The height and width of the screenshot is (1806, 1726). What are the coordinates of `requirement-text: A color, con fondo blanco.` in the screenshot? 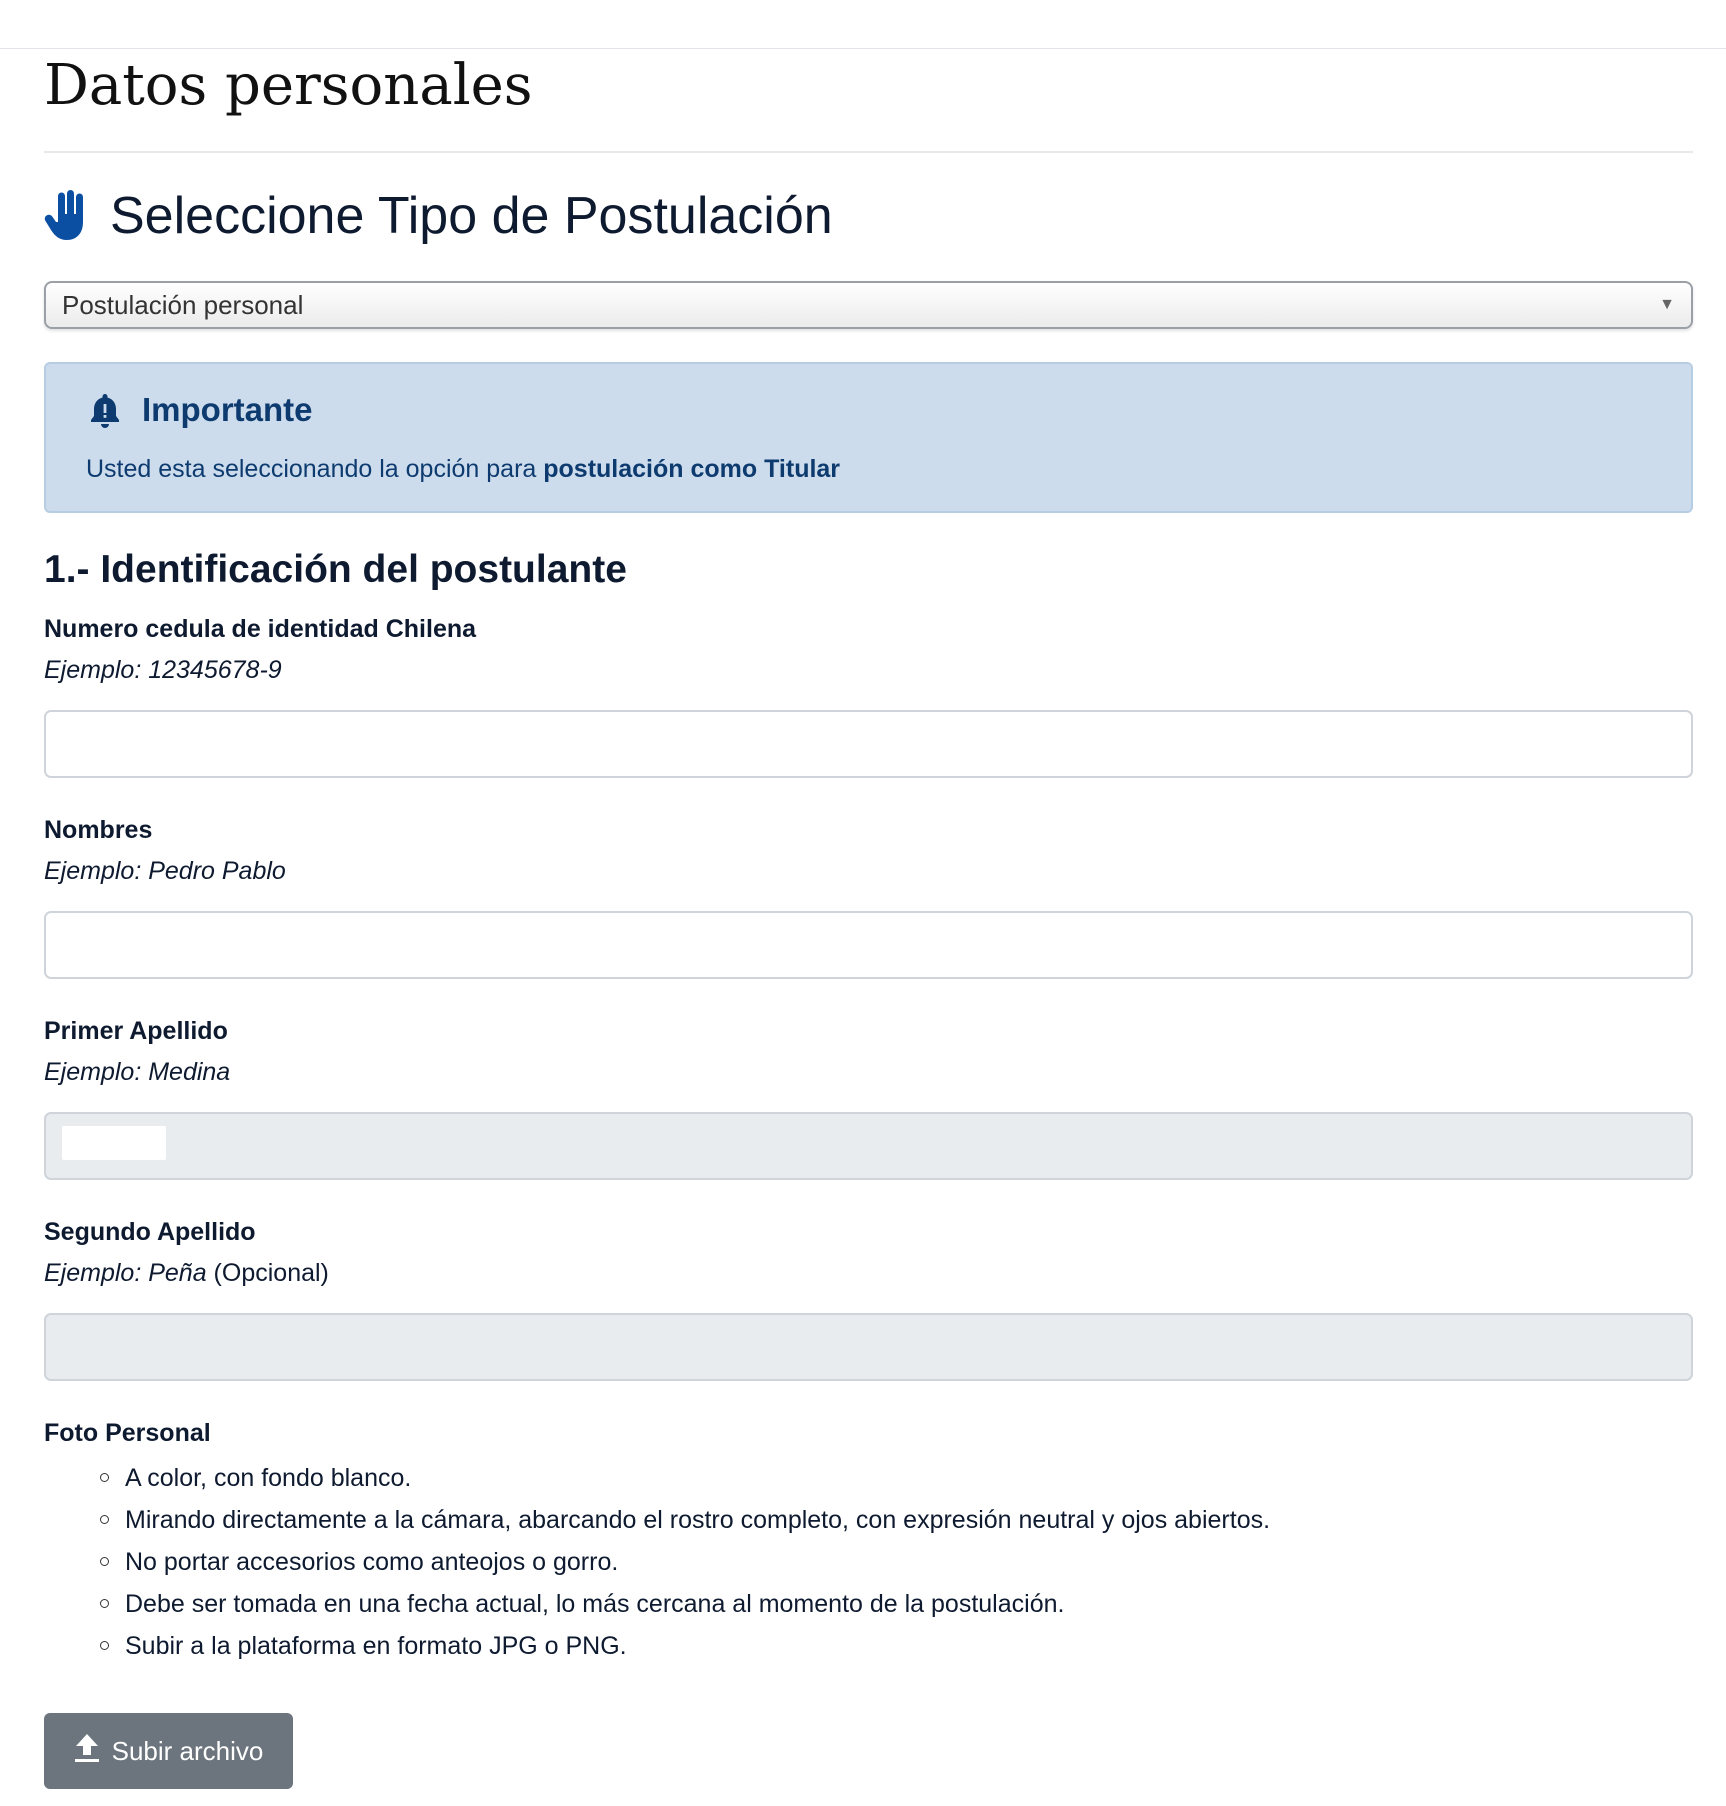 It's located at (268, 1478).